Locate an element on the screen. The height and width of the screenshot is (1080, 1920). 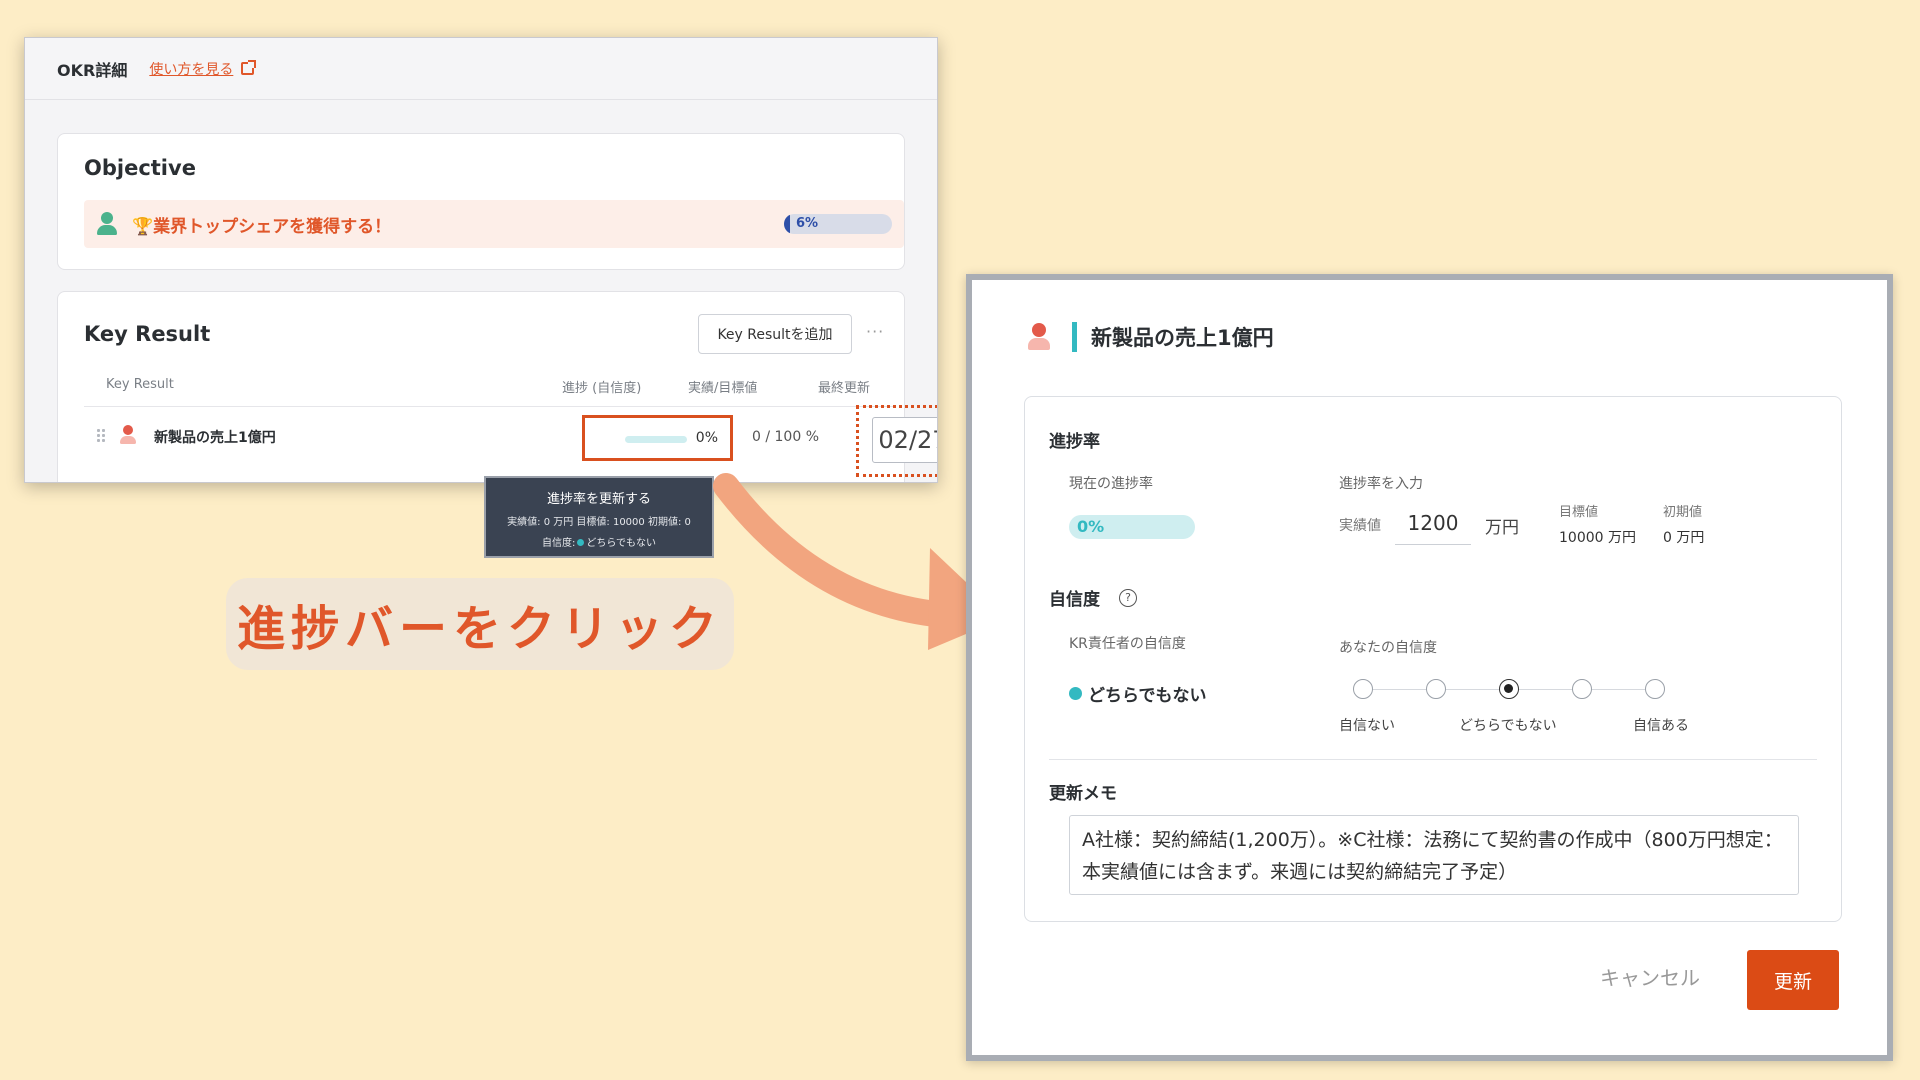
current-progress-label: 現在の進捗率 is located at coordinates (1111, 484).